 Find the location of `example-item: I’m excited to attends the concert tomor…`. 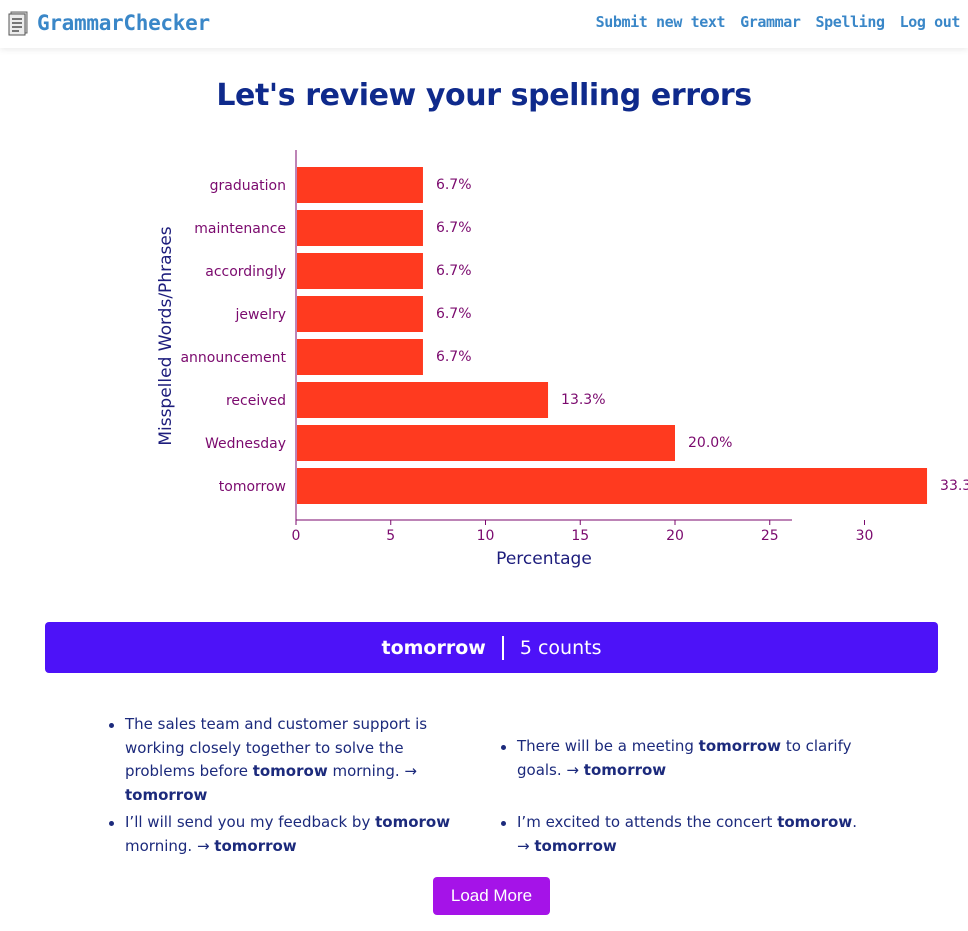

example-item: I’m excited to attends the concert tomor… is located at coordinates (681, 834).